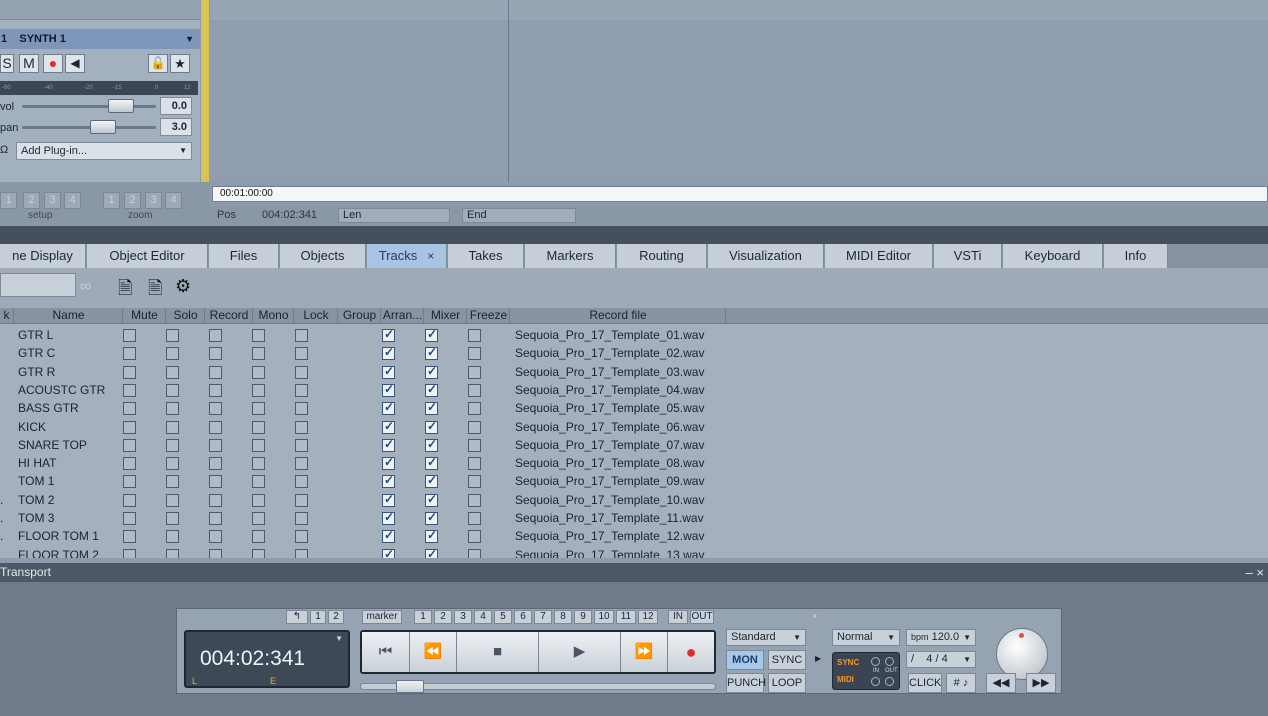 The height and width of the screenshot is (716, 1268). What do you see at coordinates (336, 617) in the screenshot?
I see `pre-button-2: 2` at bounding box center [336, 617].